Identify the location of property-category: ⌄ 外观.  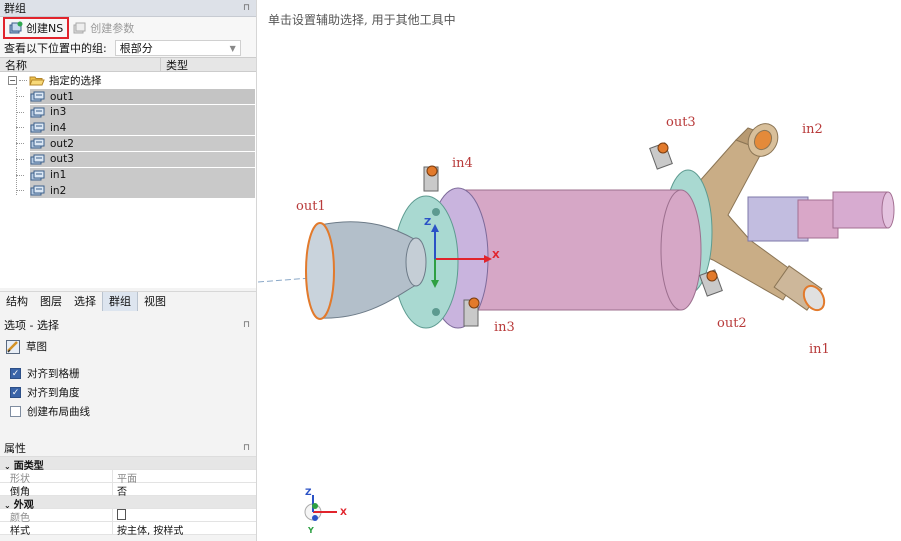
(128, 503).